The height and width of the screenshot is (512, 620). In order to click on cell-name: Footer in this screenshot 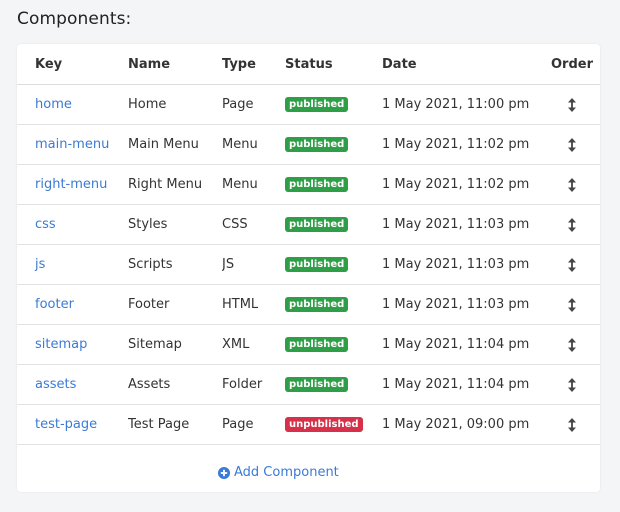, I will do `click(175, 304)`.